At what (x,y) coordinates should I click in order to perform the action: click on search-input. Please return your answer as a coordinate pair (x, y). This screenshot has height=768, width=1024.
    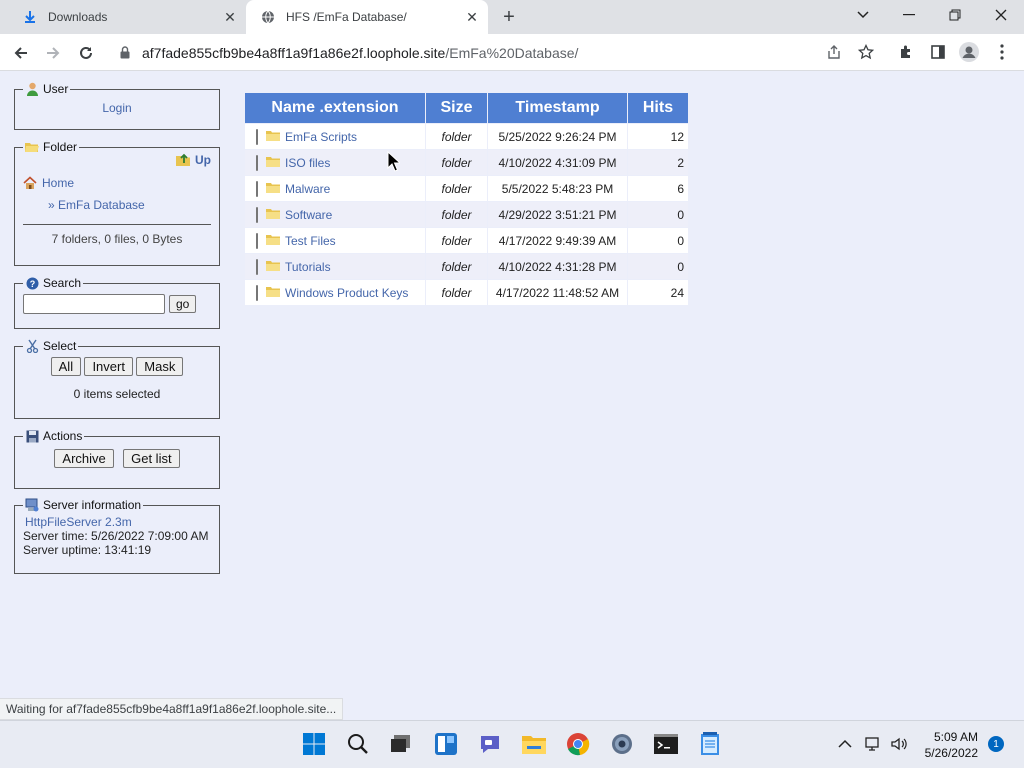
    Looking at the image, I should click on (94, 304).